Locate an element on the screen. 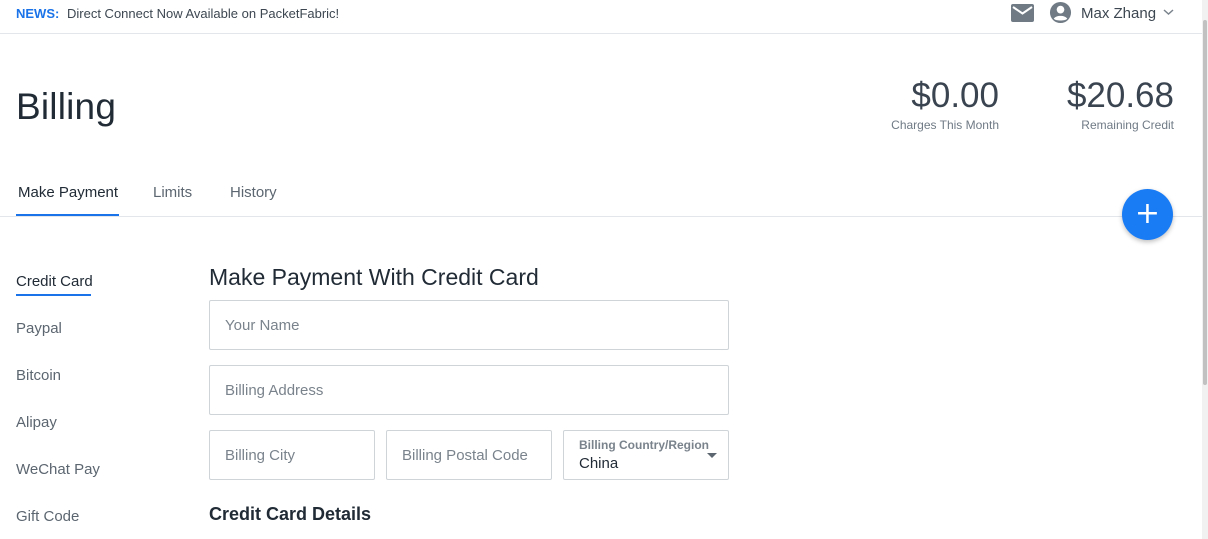 This screenshot has height=539, width=1208. credit-amount: $20.68 is located at coordinates (1120, 95).